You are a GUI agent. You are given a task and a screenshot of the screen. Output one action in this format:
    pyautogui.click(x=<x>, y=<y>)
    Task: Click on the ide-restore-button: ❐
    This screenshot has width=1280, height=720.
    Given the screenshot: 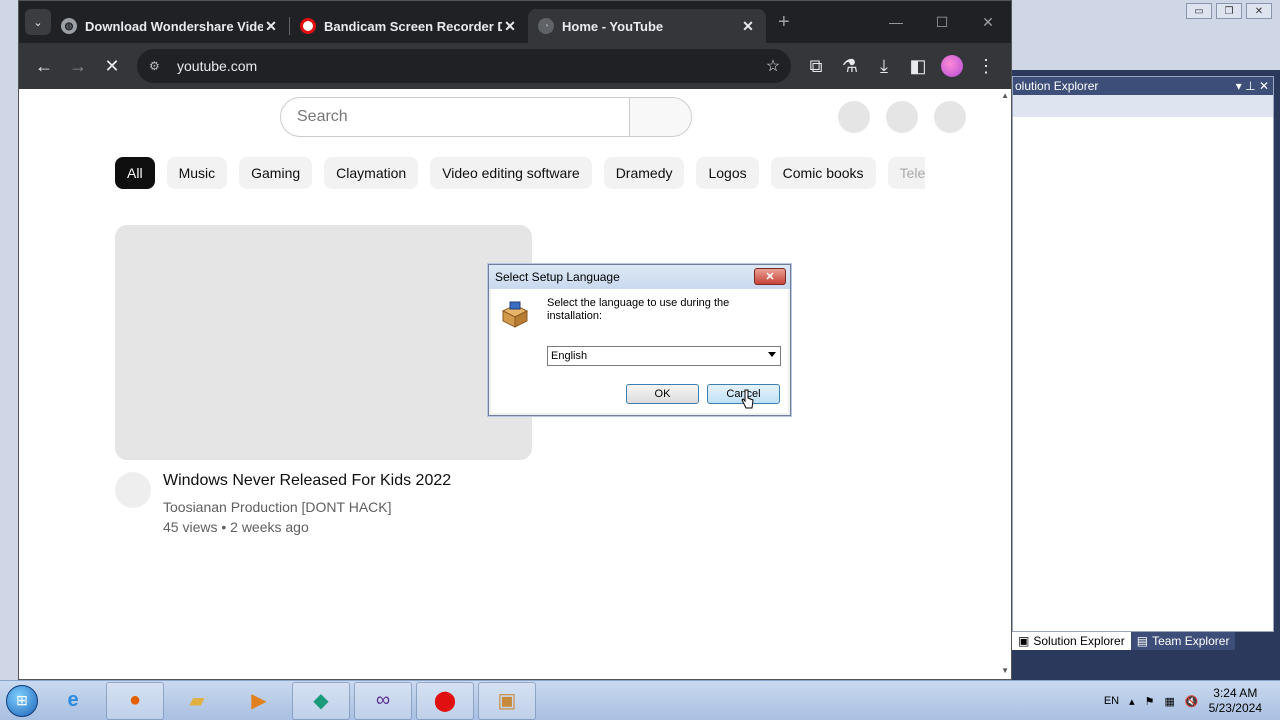 What is the action you would take?
    pyautogui.click(x=1229, y=11)
    